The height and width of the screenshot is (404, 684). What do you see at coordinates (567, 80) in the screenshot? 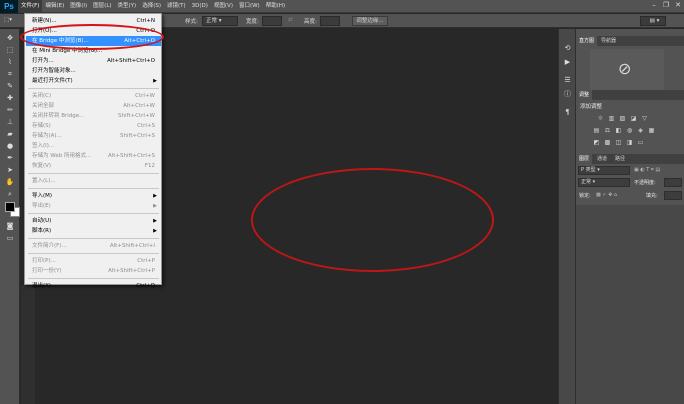
I see `properties-icon: ☰` at bounding box center [567, 80].